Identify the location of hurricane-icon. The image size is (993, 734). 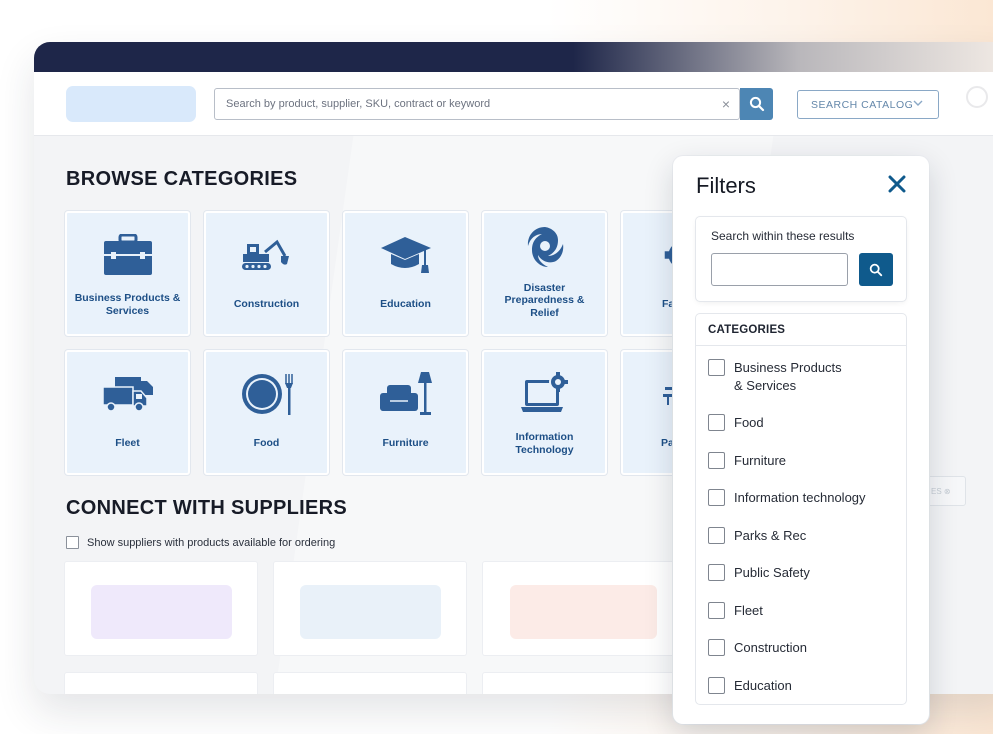
(544, 247).